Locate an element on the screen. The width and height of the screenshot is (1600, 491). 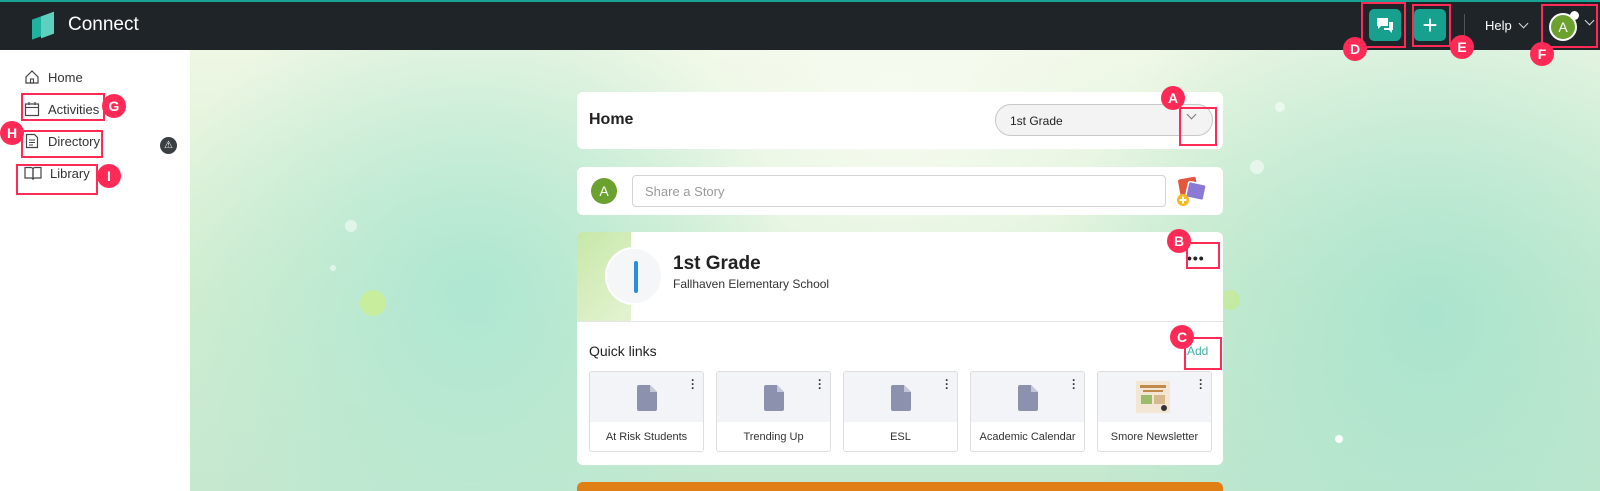
newsletter-preview-icon is located at coordinates (1153, 398).